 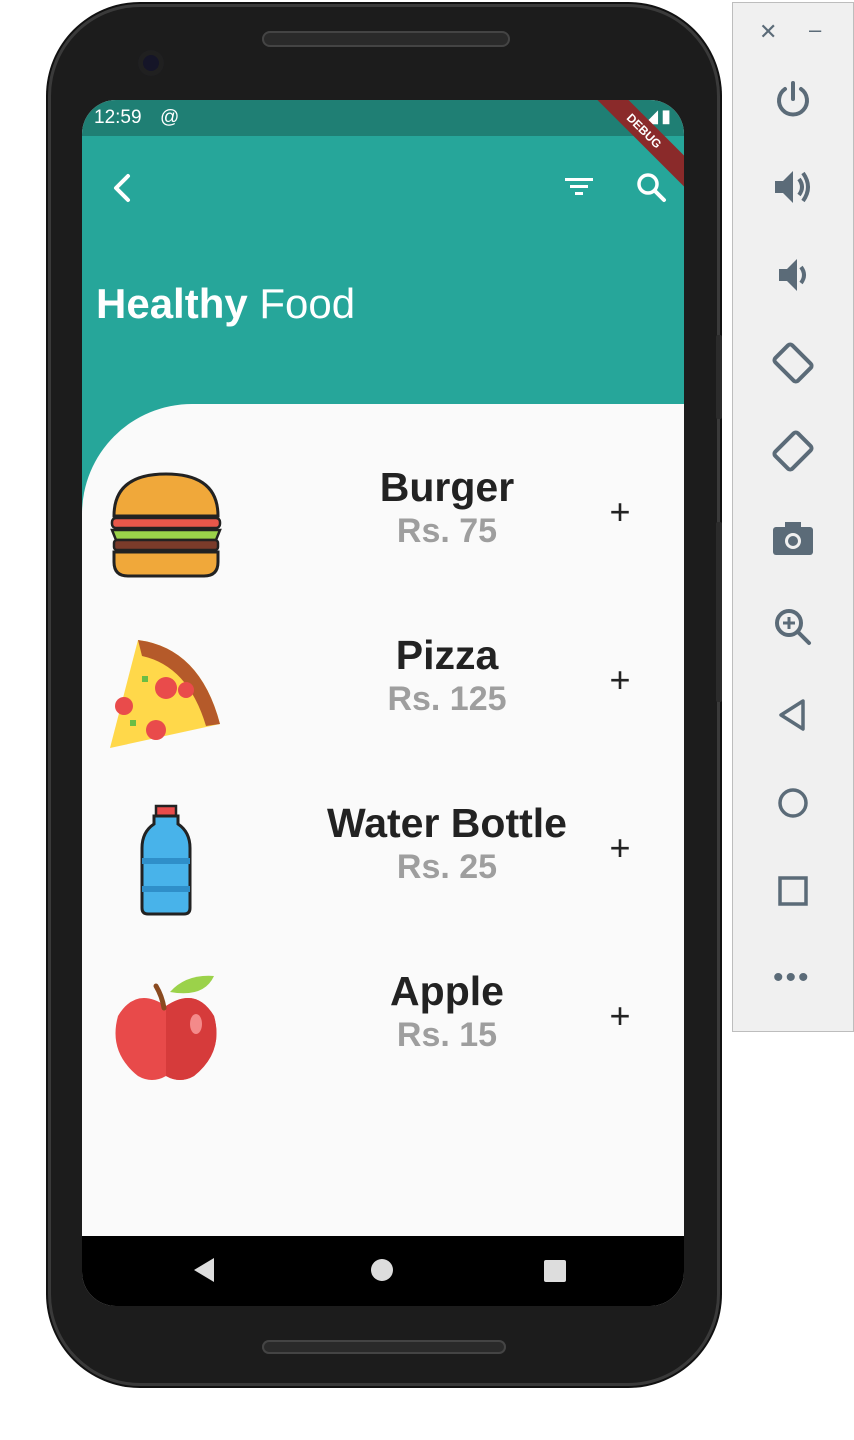 I want to click on camera-icon, so click(x=793, y=538).